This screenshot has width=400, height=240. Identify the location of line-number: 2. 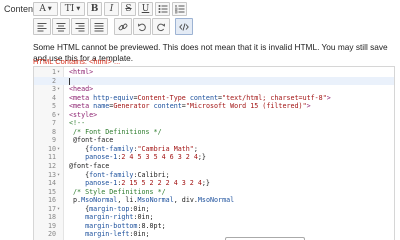
(53, 80).